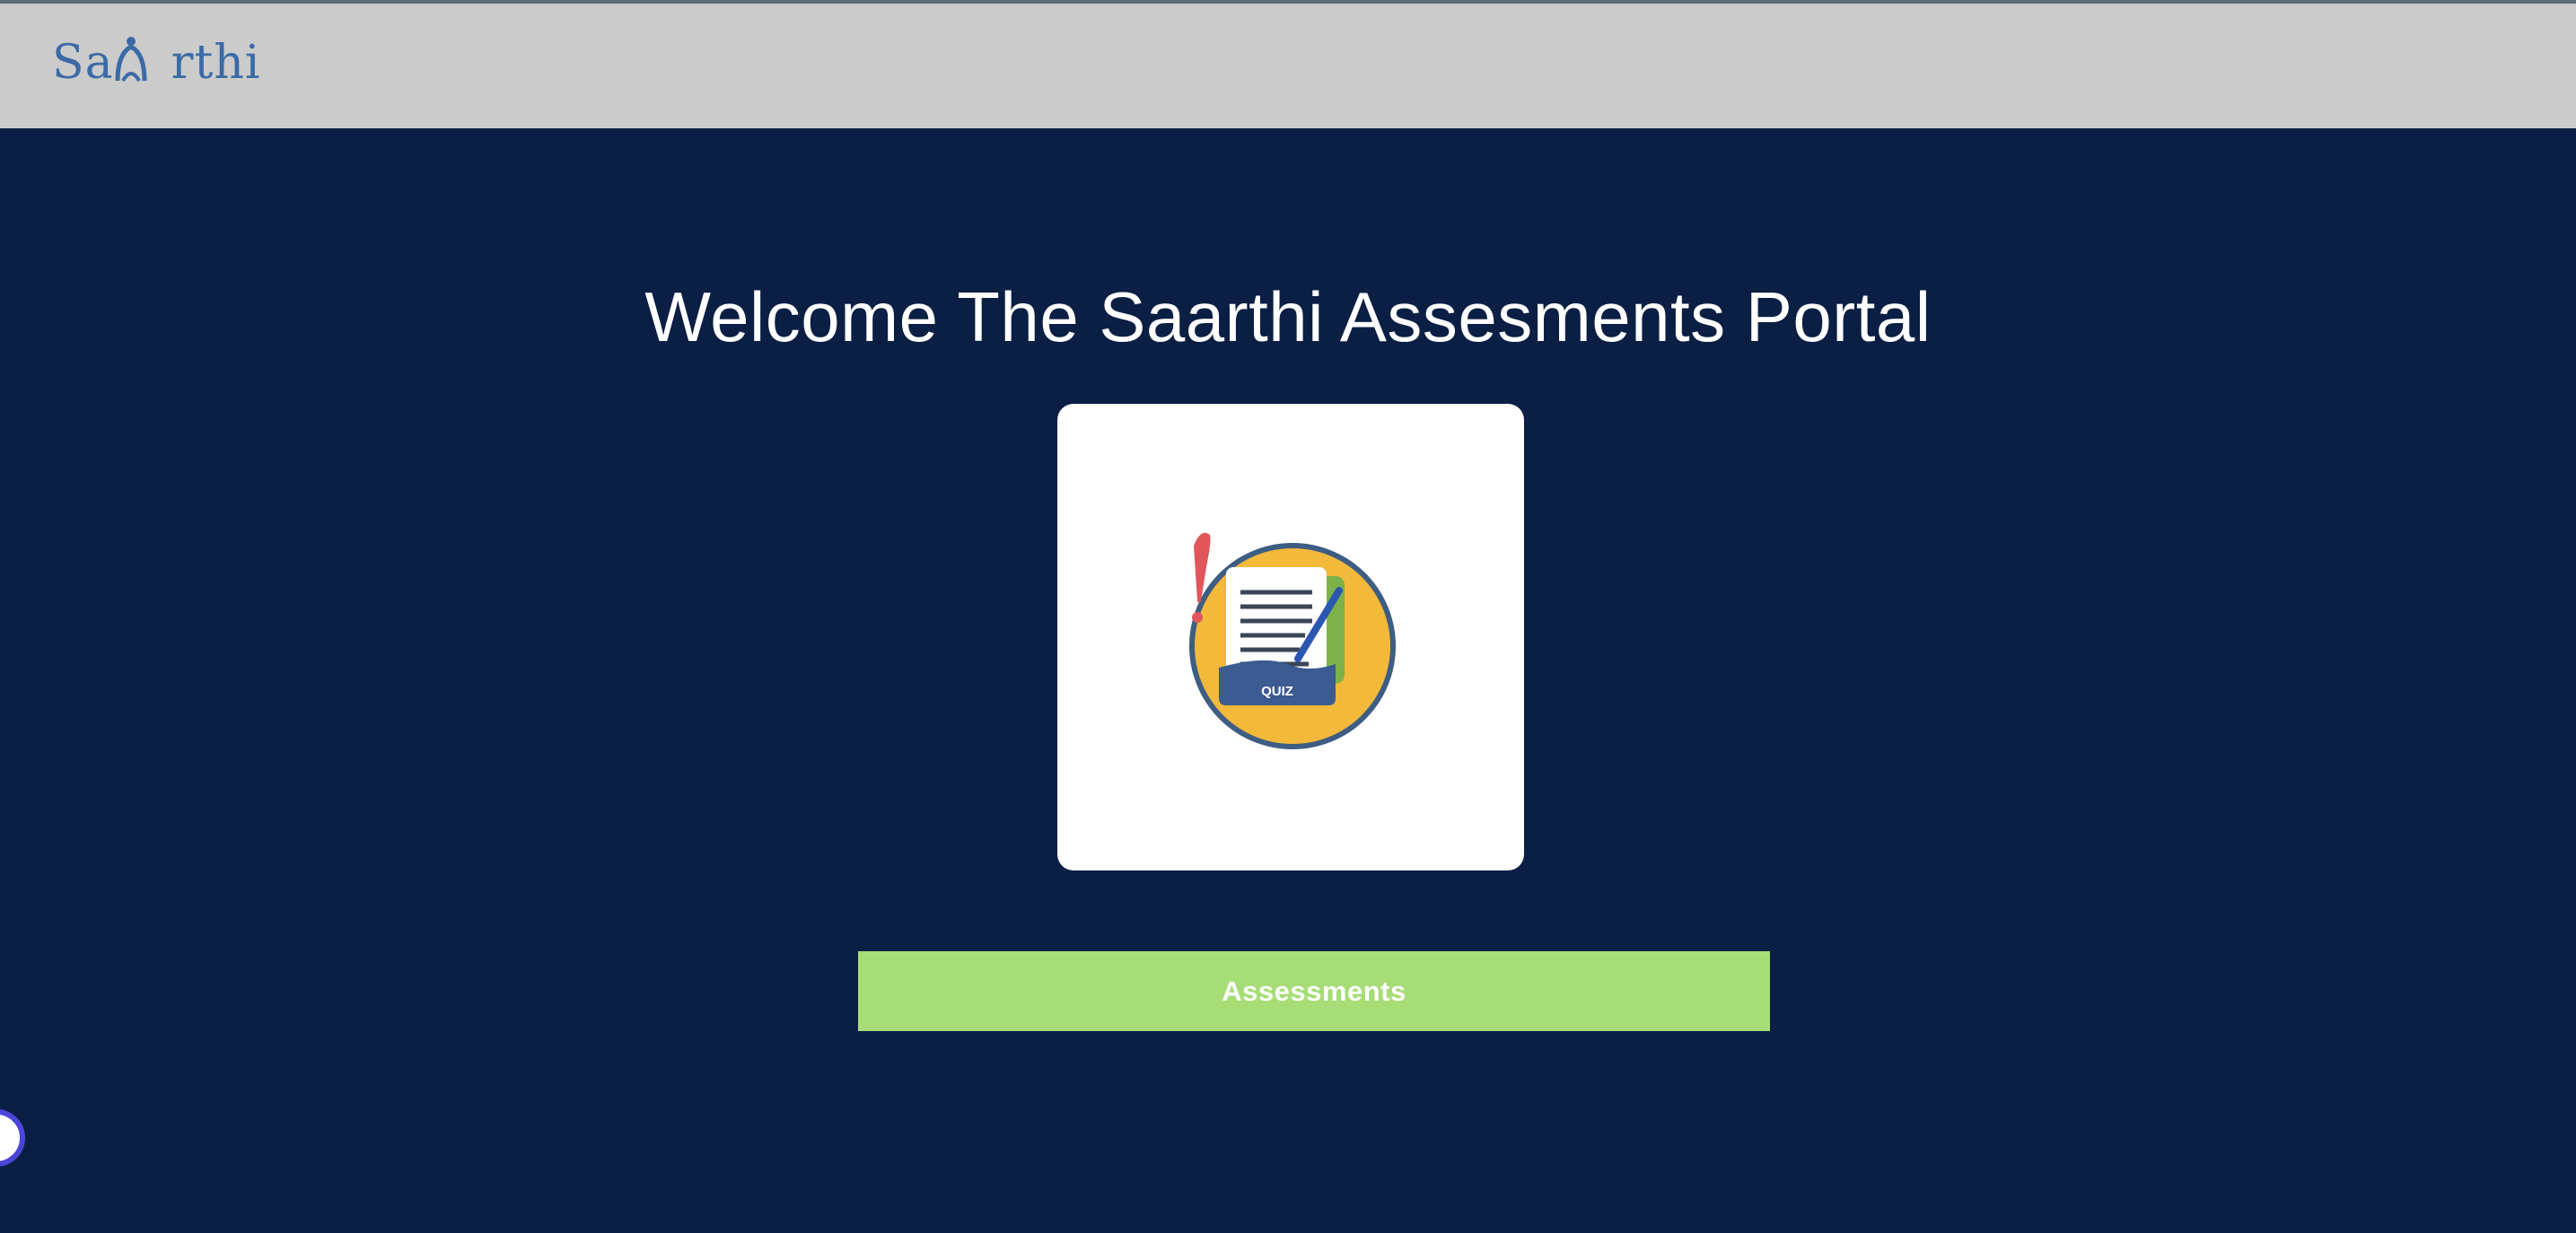 The image size is (2576, 1233). I want to click on logo-arch-glyph: aa, so click(142, 61).